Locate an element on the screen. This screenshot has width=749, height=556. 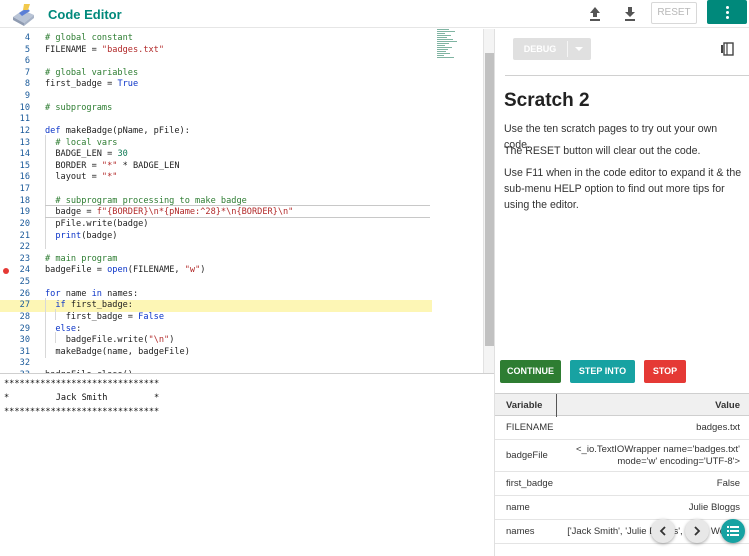
code-line: 32 is located at coordinates (216, 364).